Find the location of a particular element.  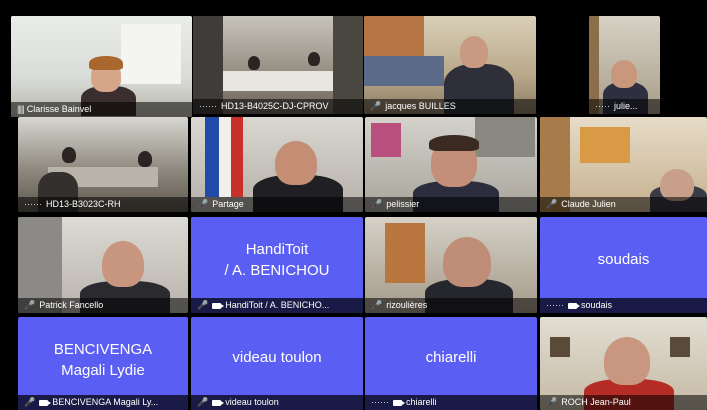

participant-display-name: chiarelli is located at coordinates (451, 357).